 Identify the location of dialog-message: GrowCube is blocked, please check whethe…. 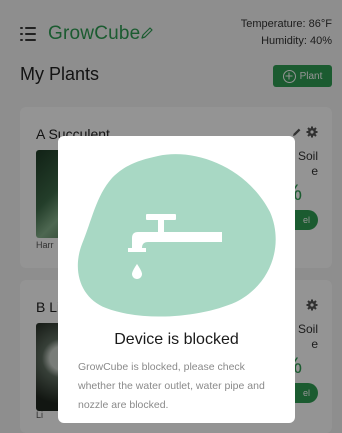
(171, 386).